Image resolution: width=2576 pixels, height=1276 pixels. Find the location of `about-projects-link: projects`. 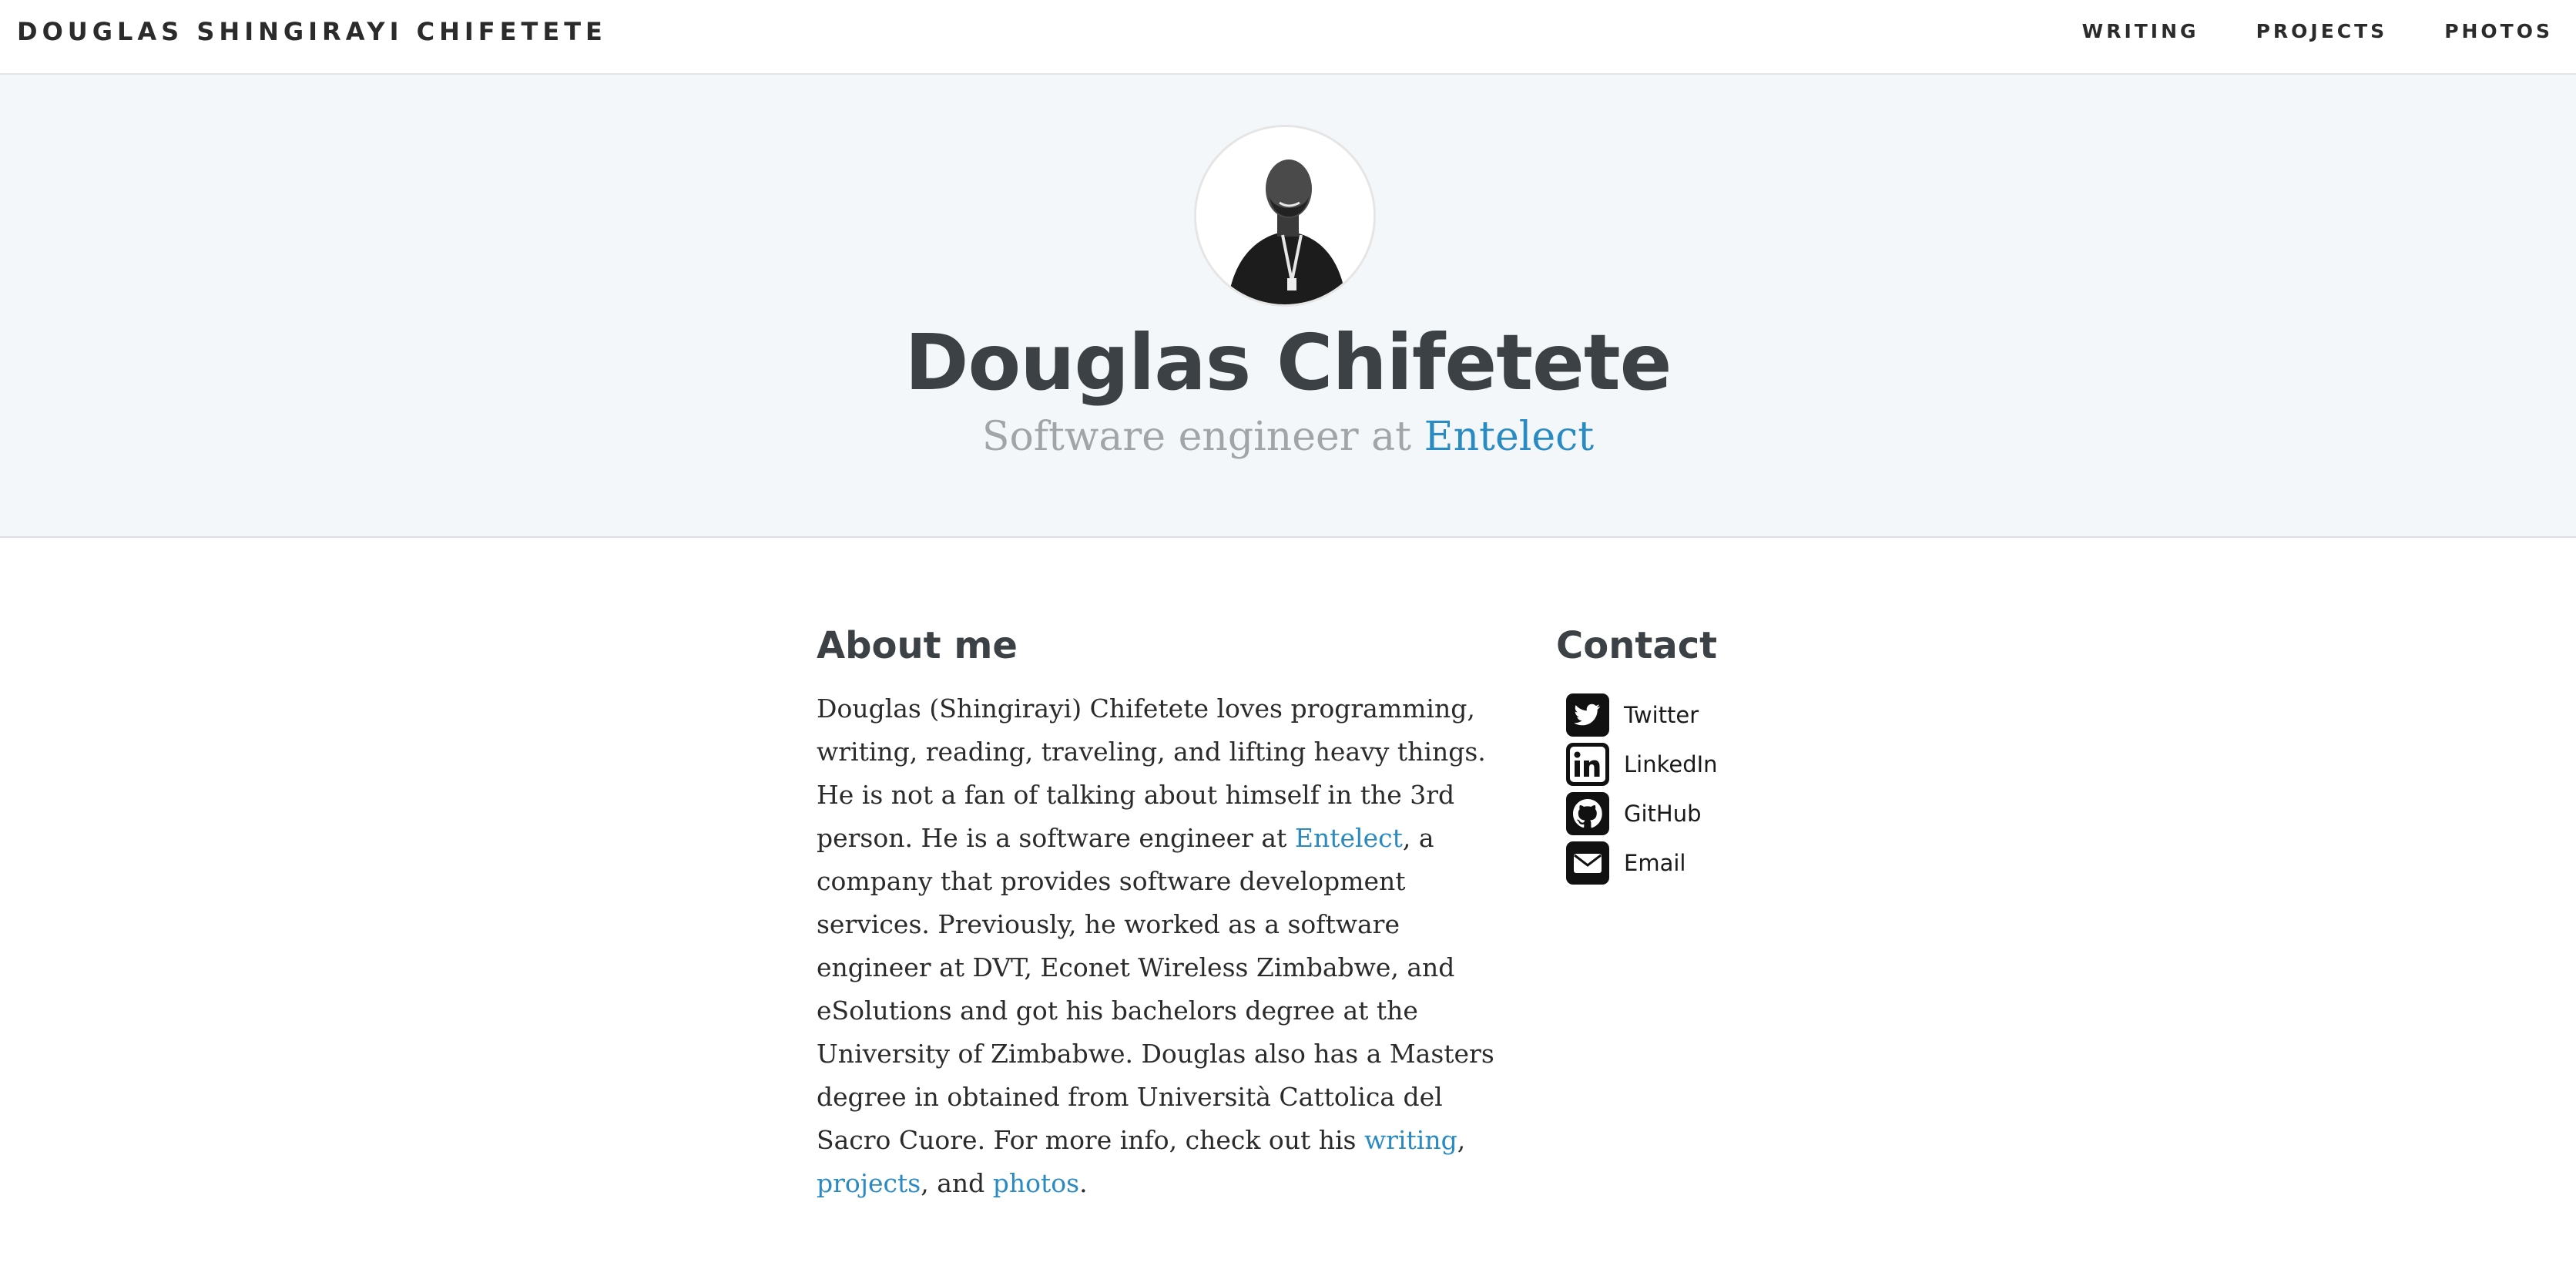

about-projects-link: projects is located at coordinates (869, 1183).